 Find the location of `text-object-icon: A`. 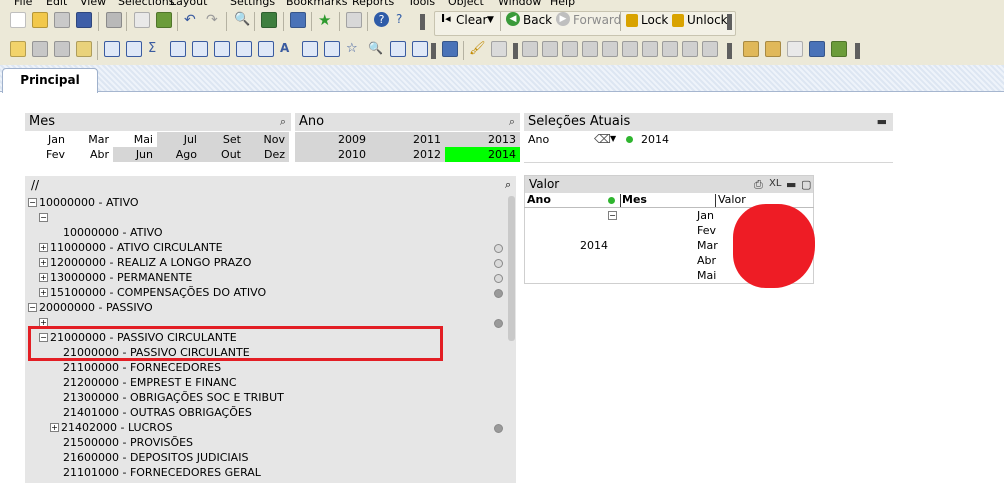

text-object-icon: A is located at coordinates (288, 49).